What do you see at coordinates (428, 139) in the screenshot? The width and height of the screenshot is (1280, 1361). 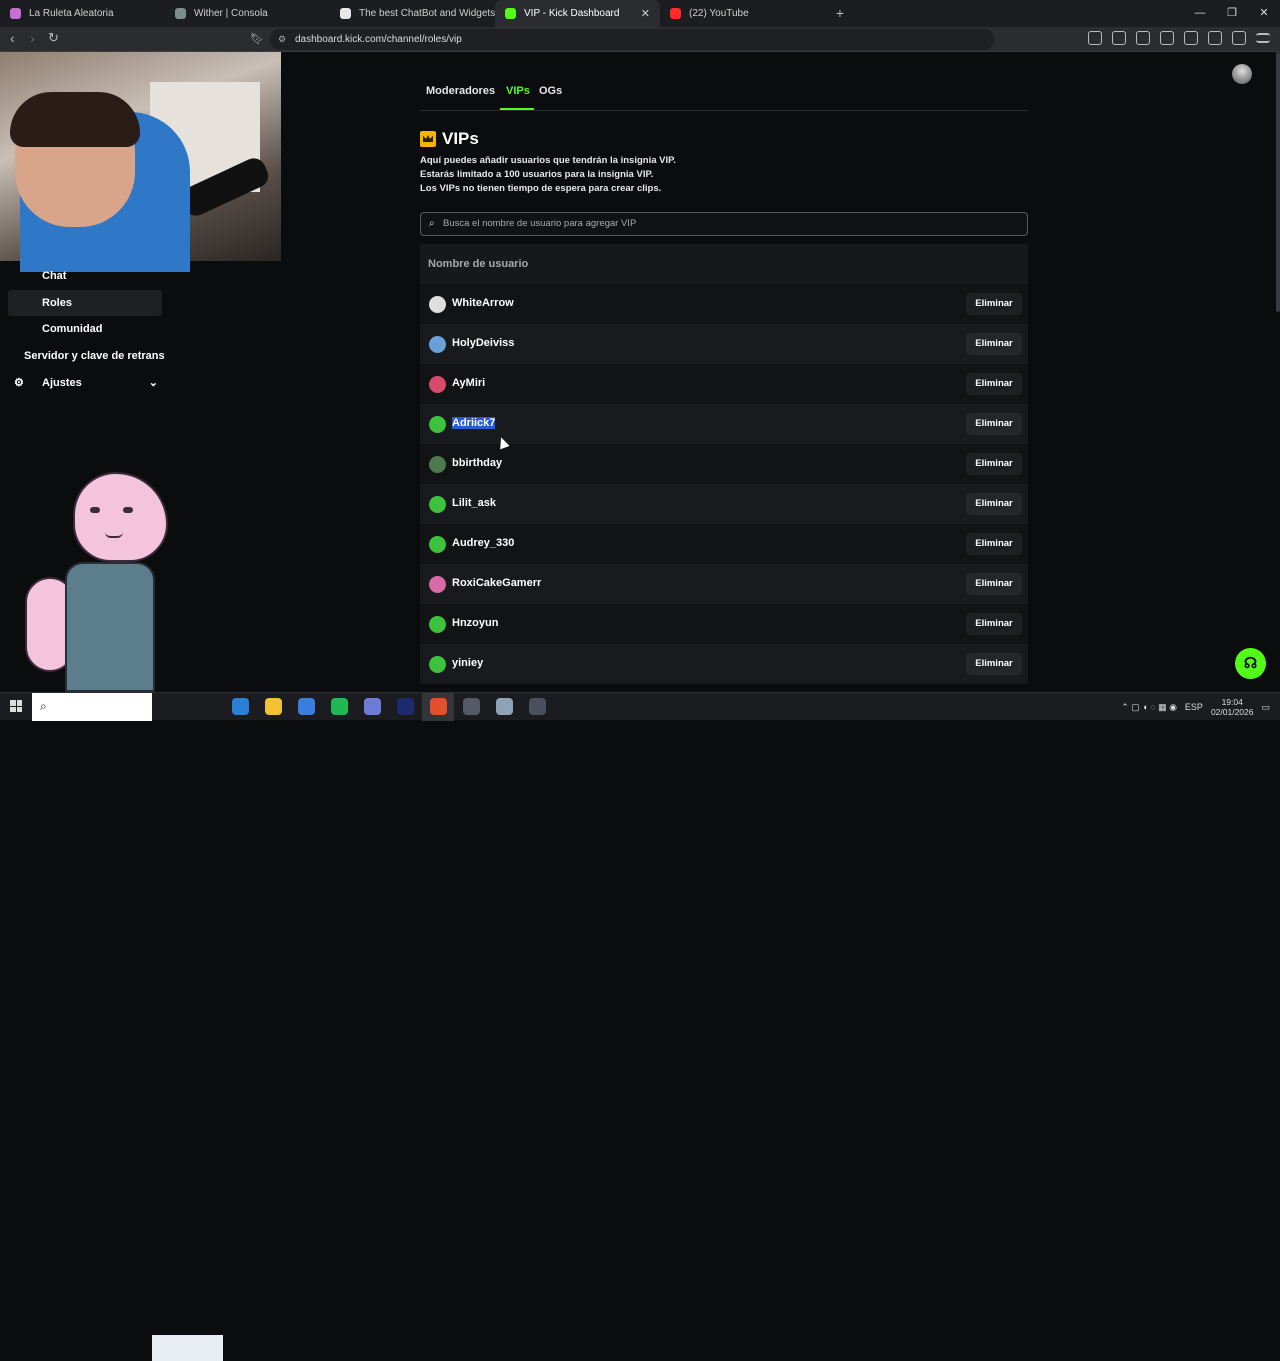 I see `crown-icon` at bounding box center [428, 139].